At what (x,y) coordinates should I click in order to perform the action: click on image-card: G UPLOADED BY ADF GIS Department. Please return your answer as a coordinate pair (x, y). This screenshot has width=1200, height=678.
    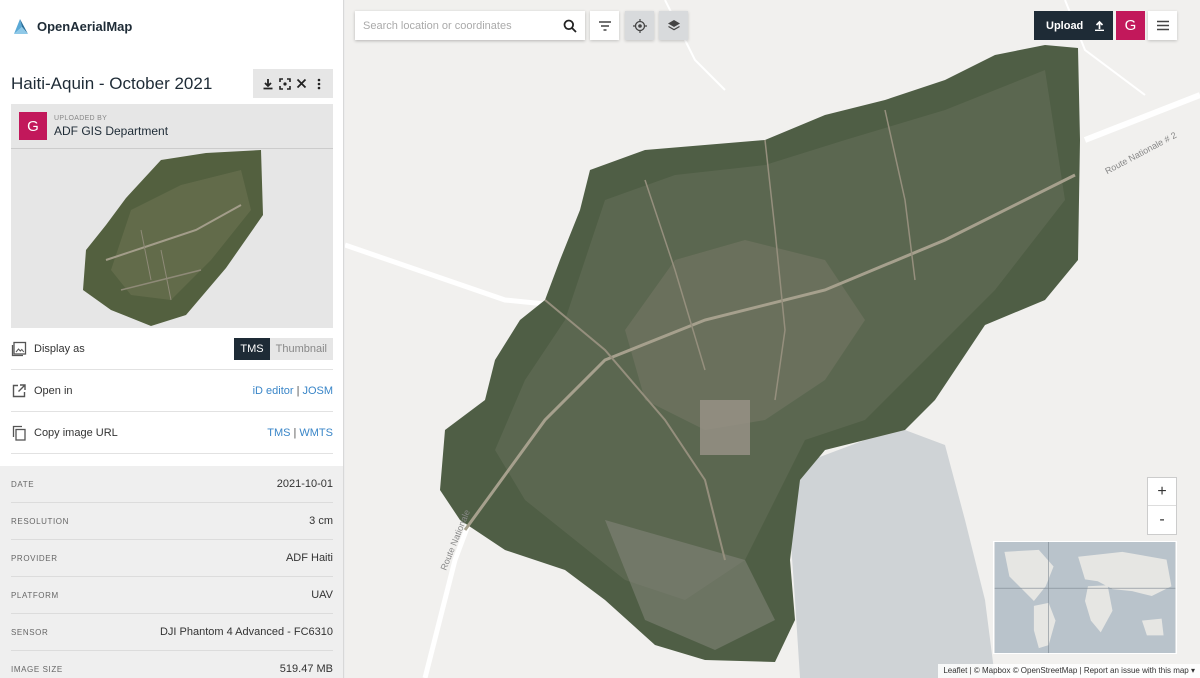
    Looking at the image, I should click on (172, 216).